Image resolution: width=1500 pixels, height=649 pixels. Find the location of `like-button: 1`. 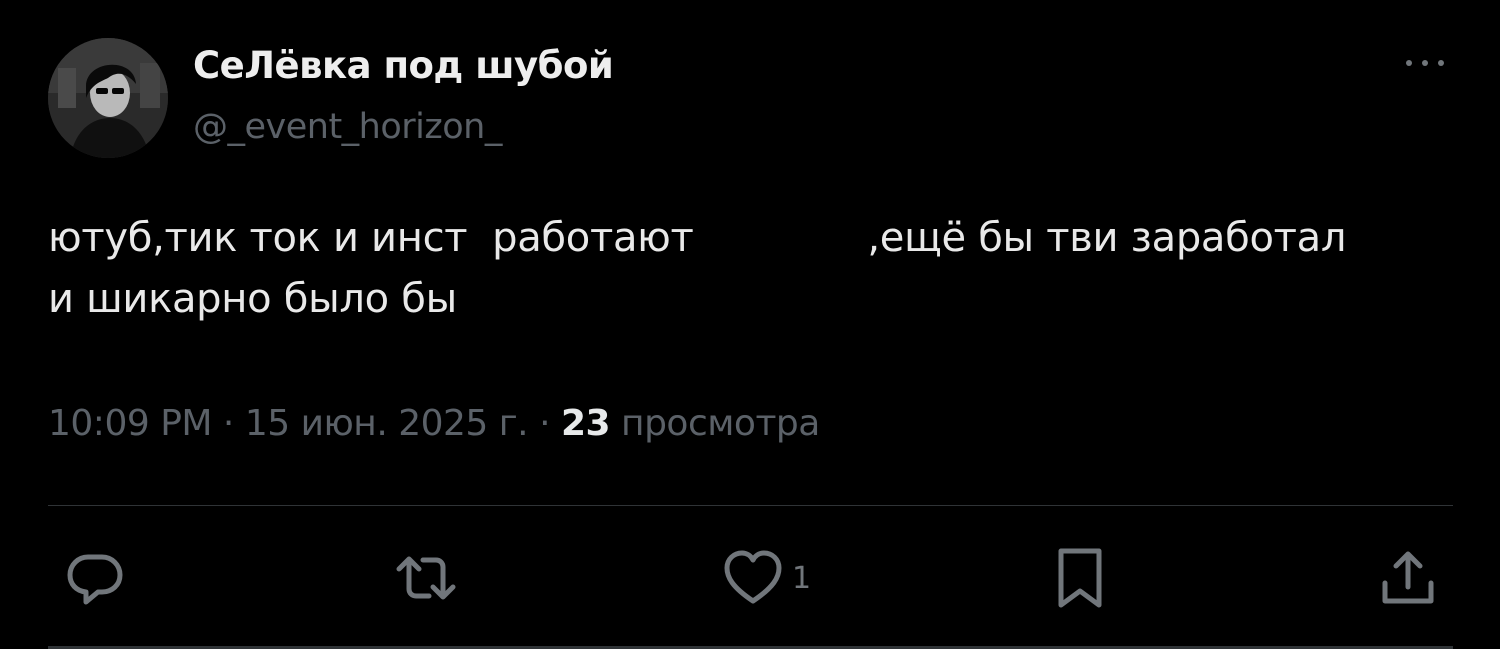

like-button: 1 is located at coordinates (766, 578).